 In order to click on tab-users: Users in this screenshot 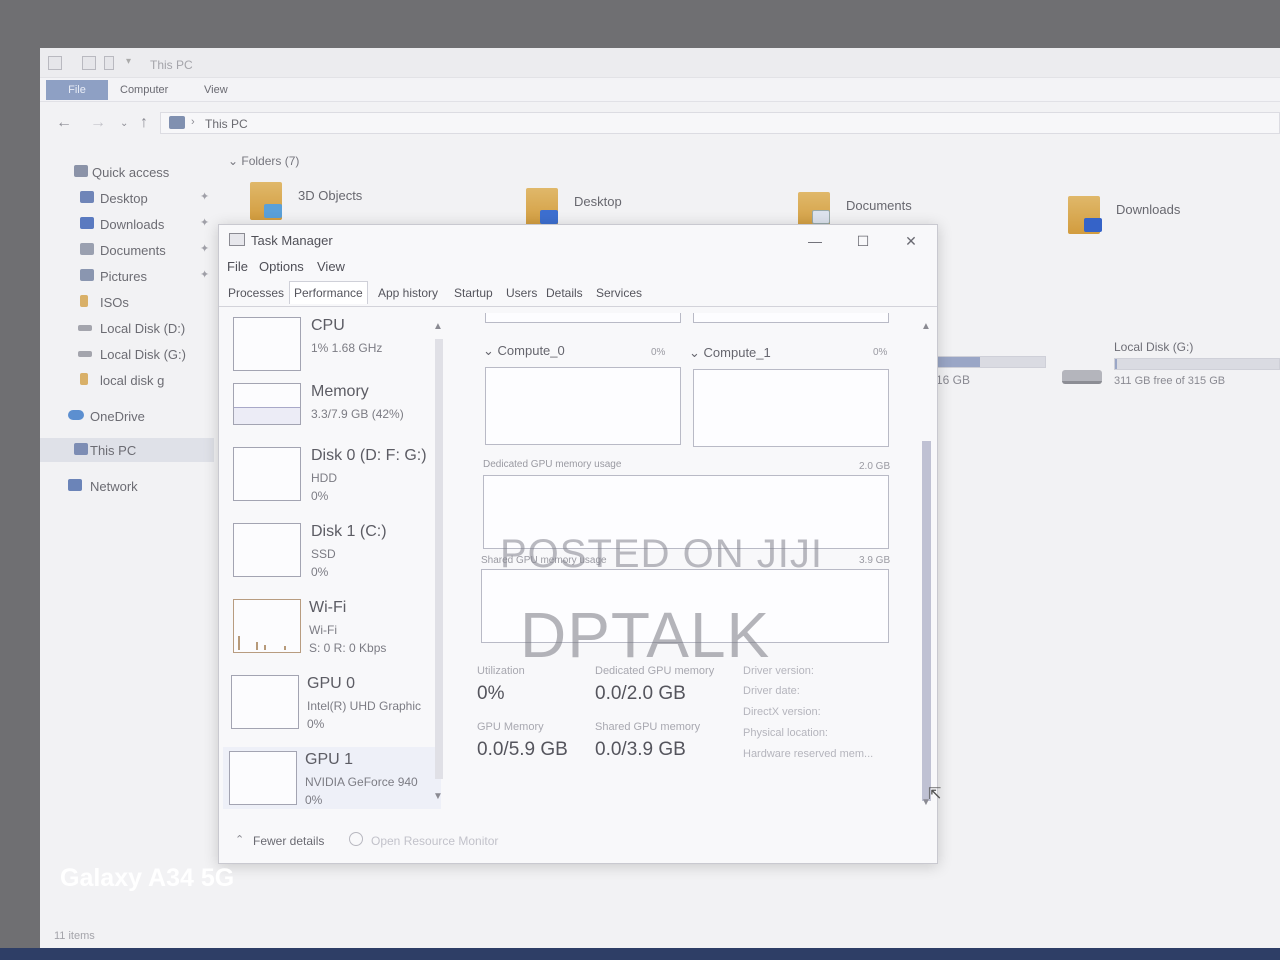, I will do `click(521, 293)`.